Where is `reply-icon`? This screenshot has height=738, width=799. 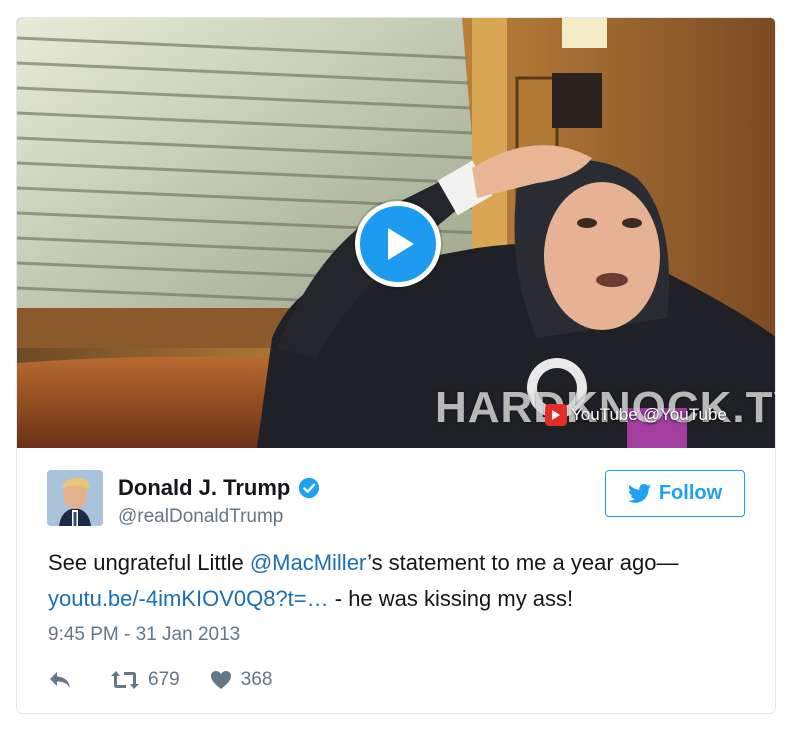
reply-icon is located at coordinates (60, 680).